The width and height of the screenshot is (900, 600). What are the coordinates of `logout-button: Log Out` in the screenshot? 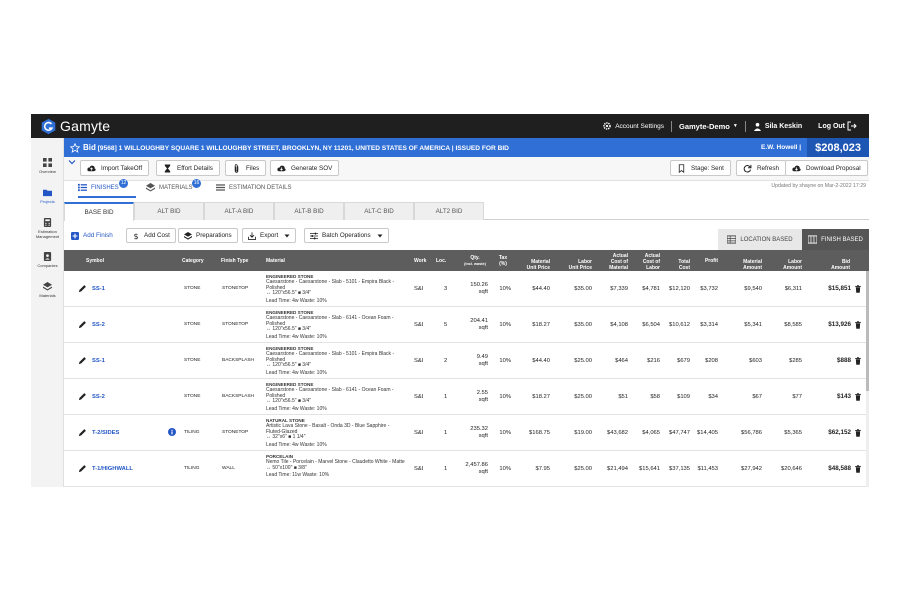 It's located at (837, 126).